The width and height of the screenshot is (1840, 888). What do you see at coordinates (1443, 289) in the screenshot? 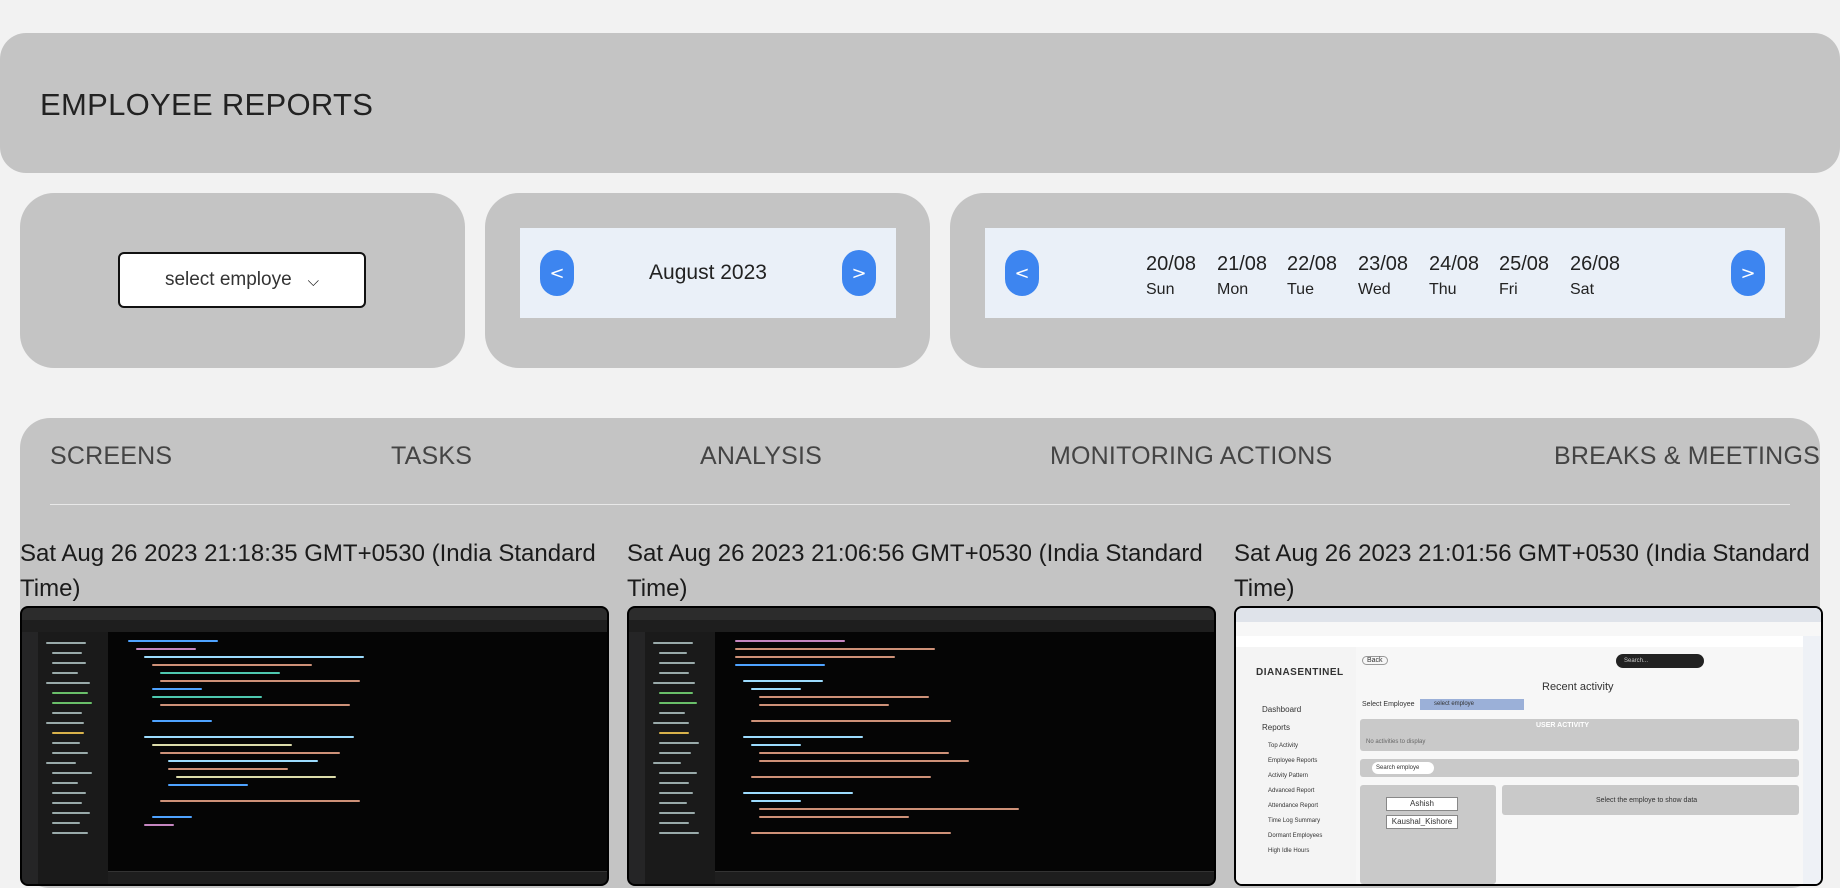
I see `day-weekday: Thu` at bounding box center [1443, 289].